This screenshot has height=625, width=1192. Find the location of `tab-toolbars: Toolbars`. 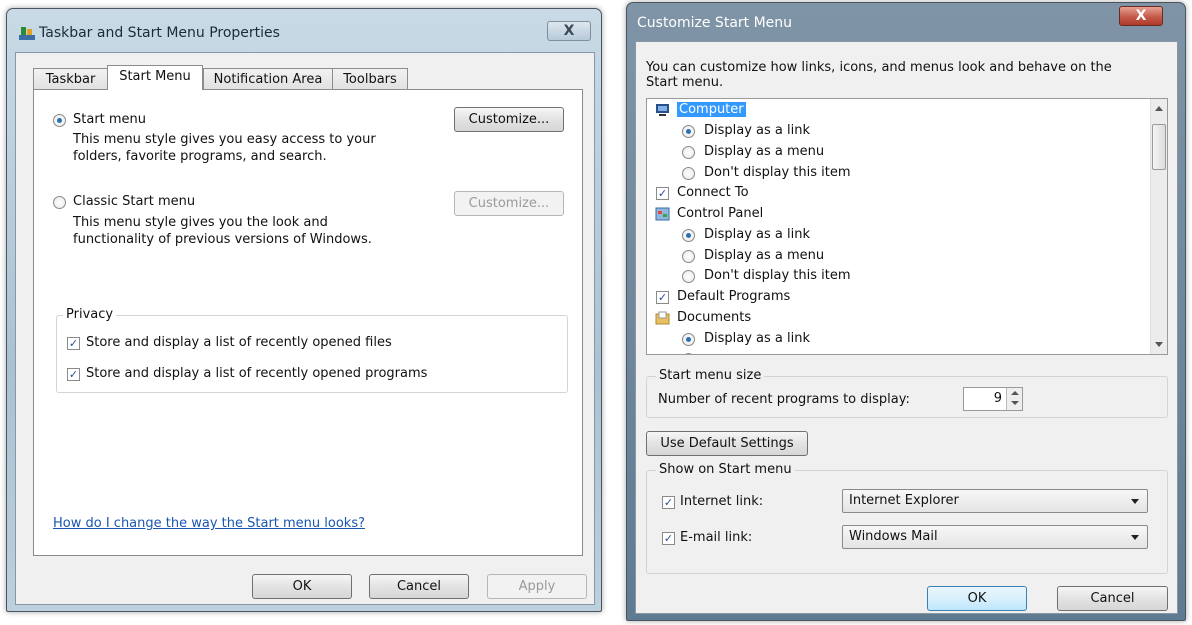

tab-toolbars: Toolbars is located at coordinates (370, 79).